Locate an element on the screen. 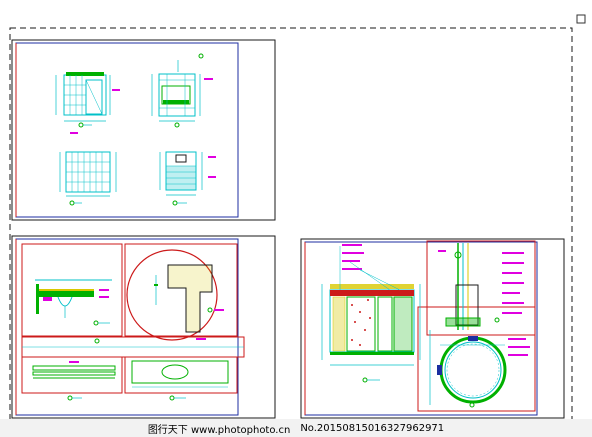 This screenshot has height=437, width=592. vanity-elevation is located at coordinates (371, 313).